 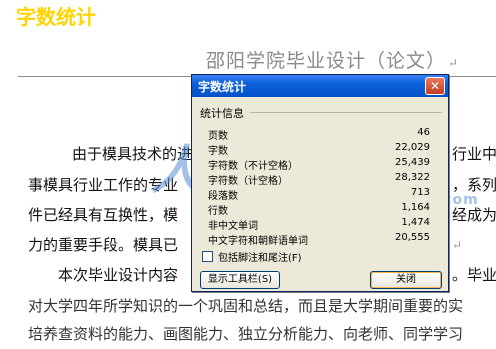 What do you see at coordinates (435, 86) in the screenshot?
I see `close-icon: ✕` at bounding box center [435, 86].